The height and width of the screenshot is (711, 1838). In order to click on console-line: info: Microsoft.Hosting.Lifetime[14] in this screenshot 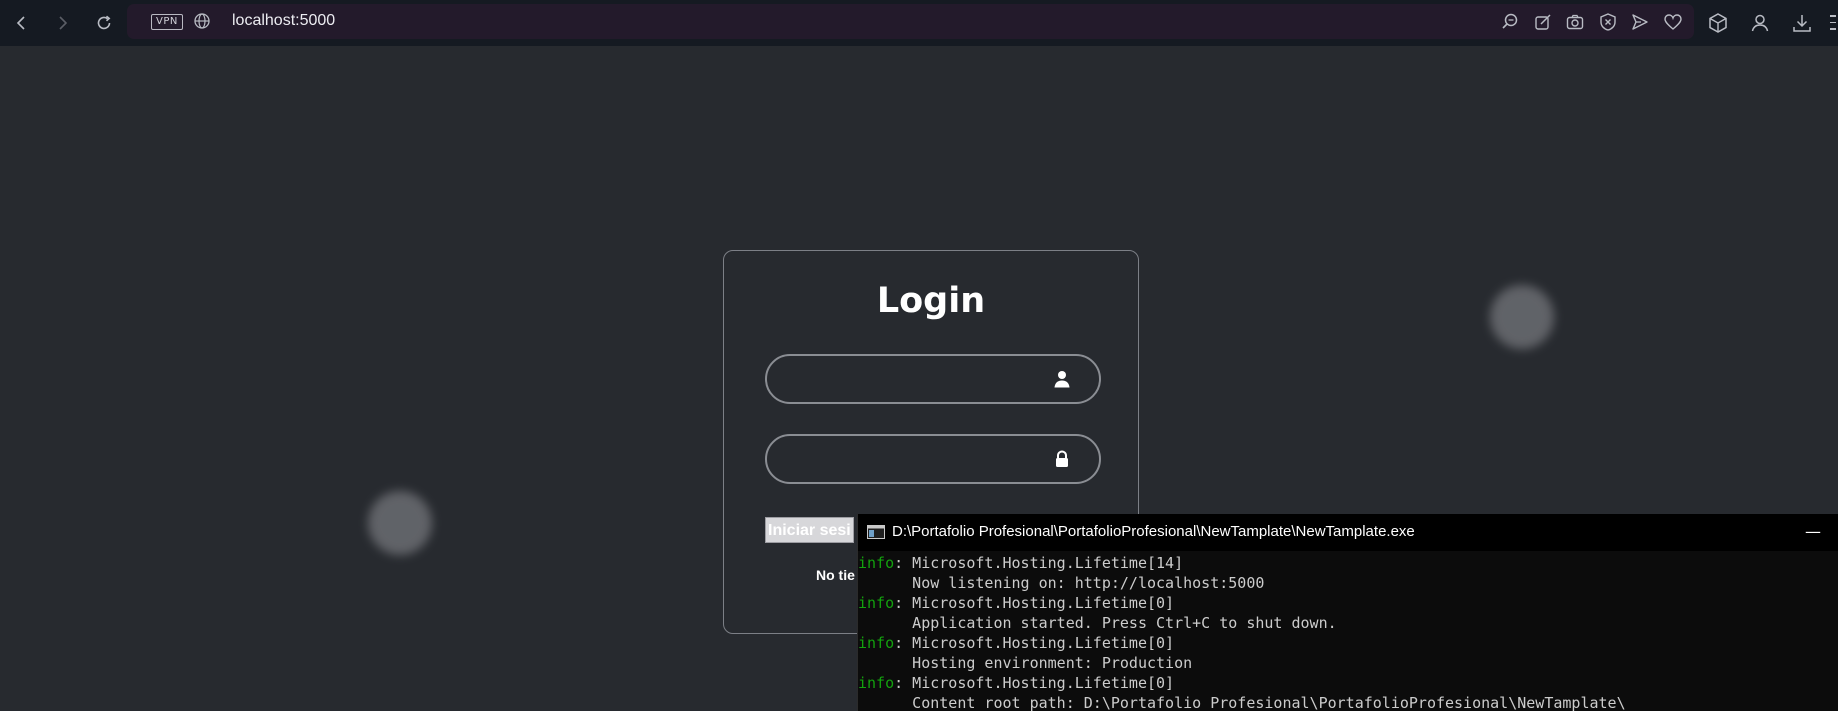, I will do `click(1348, 563)`.